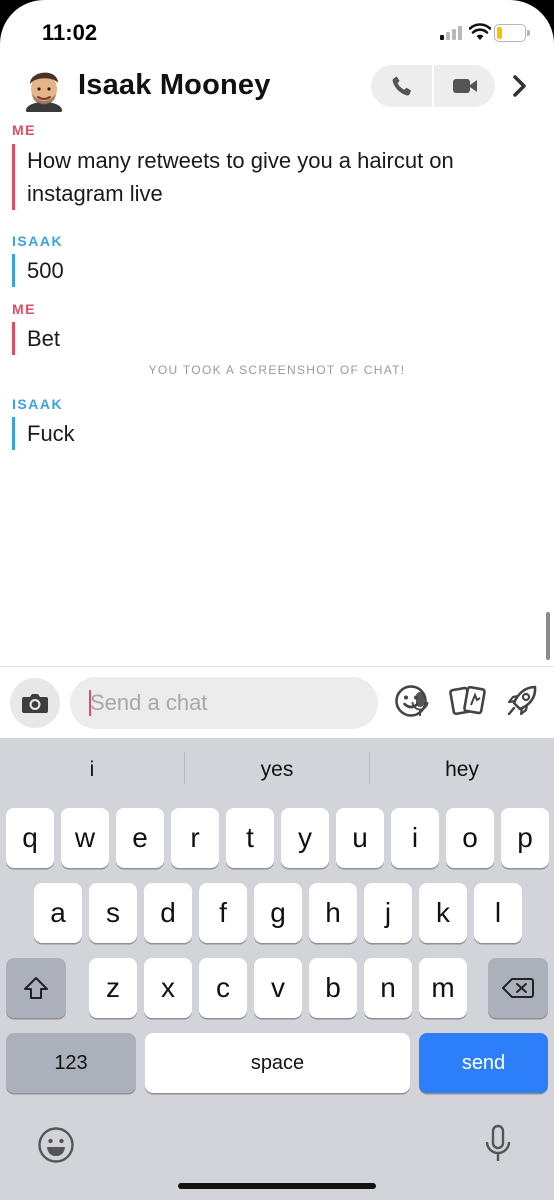 The width and height of the screenshot is (554, 1200). What do you see at coordinates (140, 838) in the screenshot?
I see `key: e` at bounding box center [140, 838].